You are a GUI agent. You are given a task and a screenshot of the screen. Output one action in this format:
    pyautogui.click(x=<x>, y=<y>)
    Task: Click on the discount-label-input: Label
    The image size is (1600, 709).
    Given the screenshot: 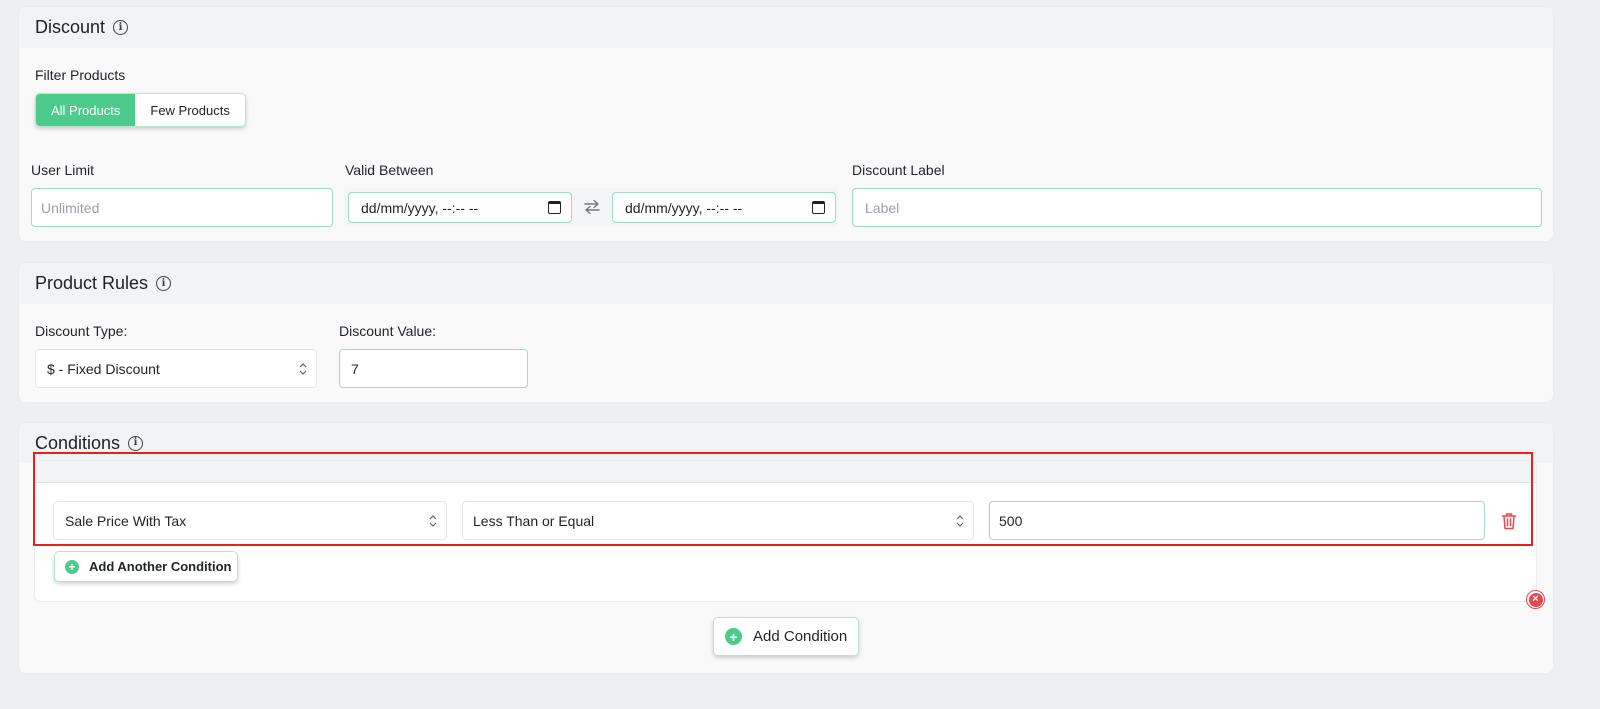 What is the action you would take?
    pyautogui.click(x=1197, y=207)
    